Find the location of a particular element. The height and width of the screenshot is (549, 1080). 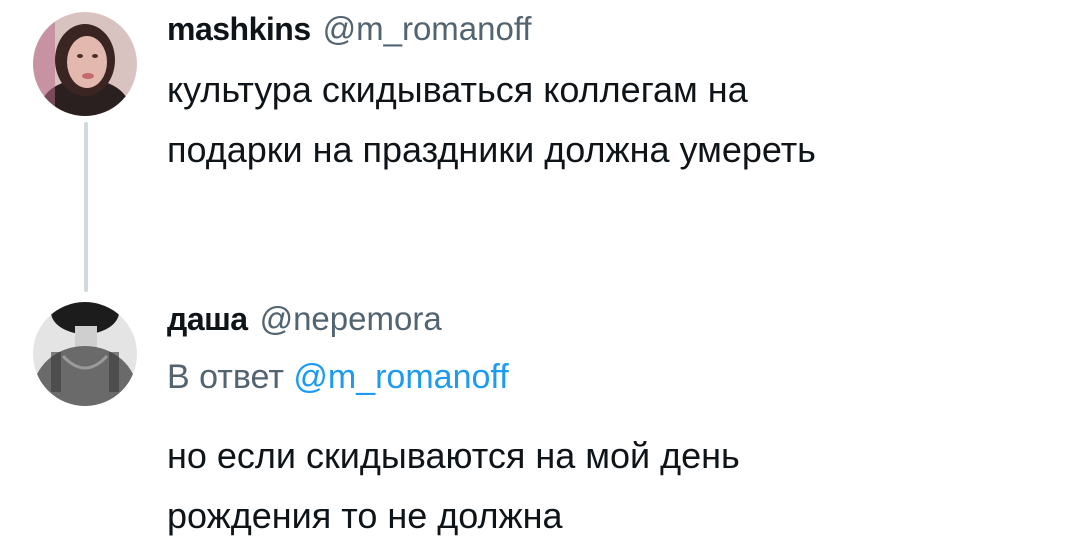

author-name: даша is located at coordinates (207, 319).